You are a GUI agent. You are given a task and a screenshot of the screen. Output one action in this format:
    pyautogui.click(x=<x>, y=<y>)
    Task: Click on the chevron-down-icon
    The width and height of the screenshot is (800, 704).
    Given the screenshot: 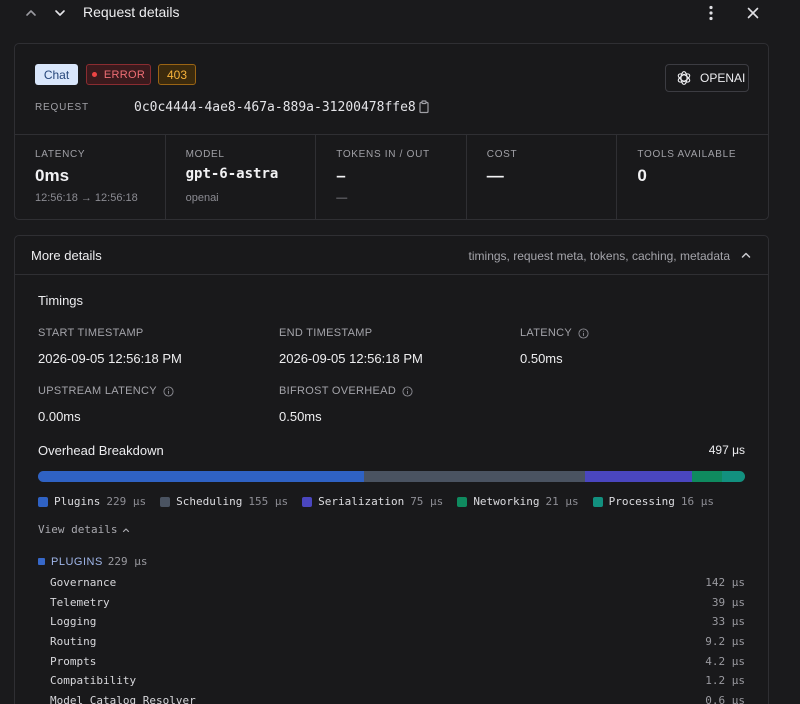 What is the action you would take?
    pyautogui.click(x=60, y=13)
    